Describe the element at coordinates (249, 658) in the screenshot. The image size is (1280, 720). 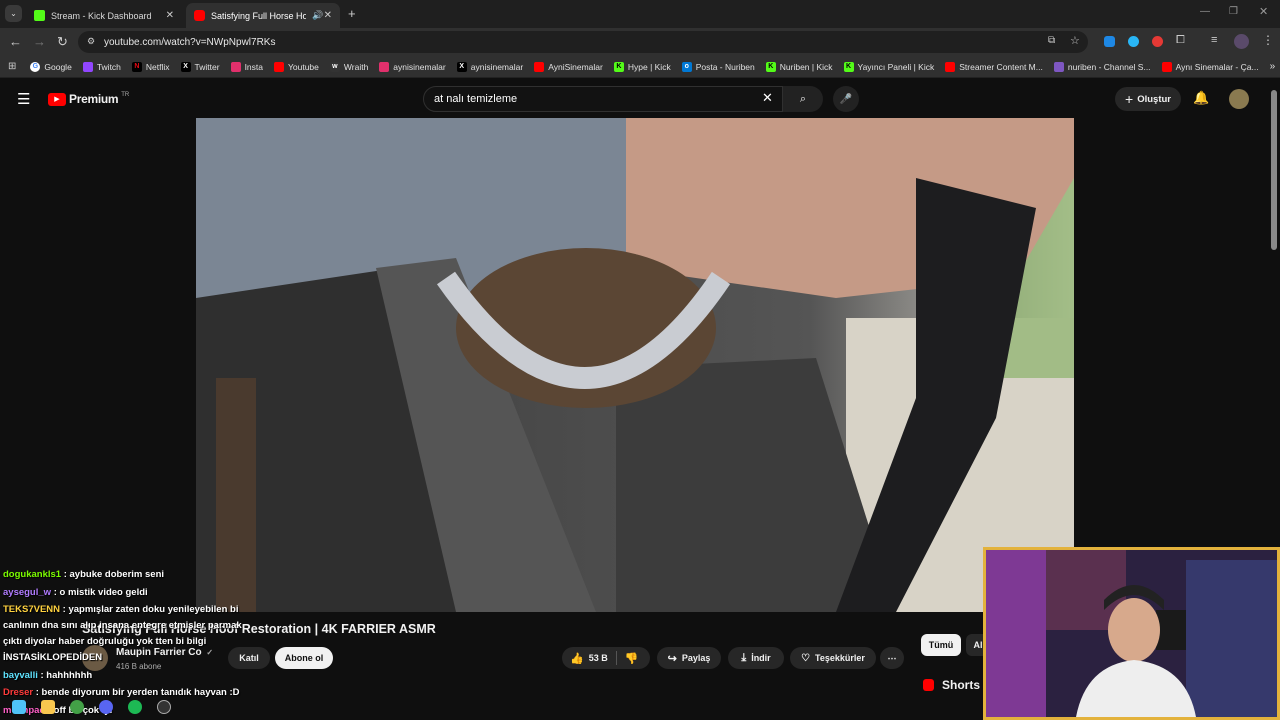
I see `join-button: Katıl` at that location.